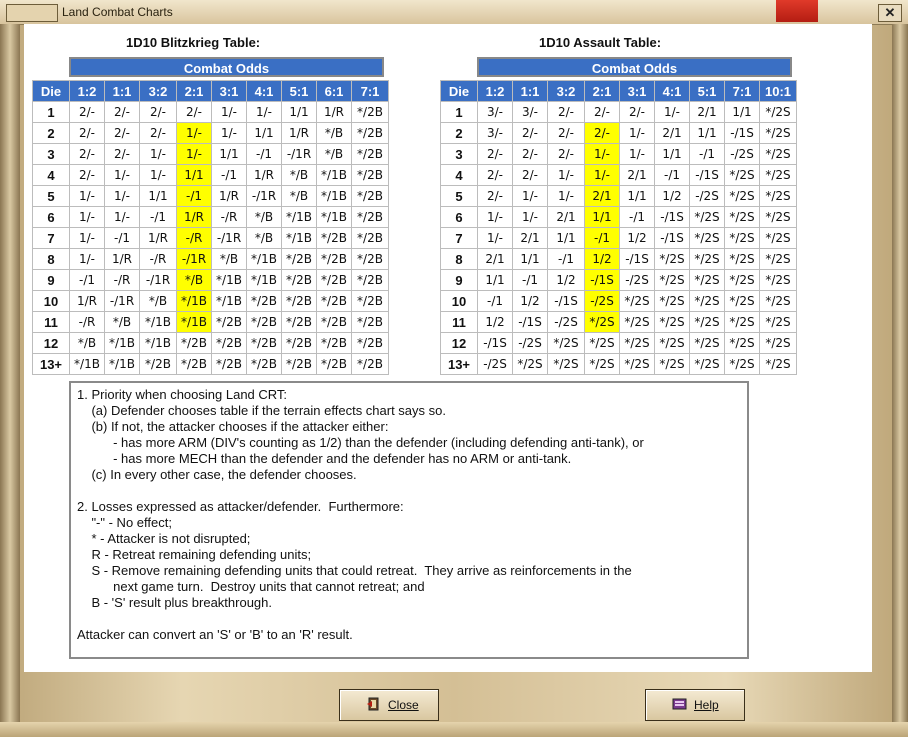 This screenshot has width=908, height=737. What do you see at coordinates (890, 13) in the screenshot?
I see `close-window-button: ✕` at bounding box center [890, 13].